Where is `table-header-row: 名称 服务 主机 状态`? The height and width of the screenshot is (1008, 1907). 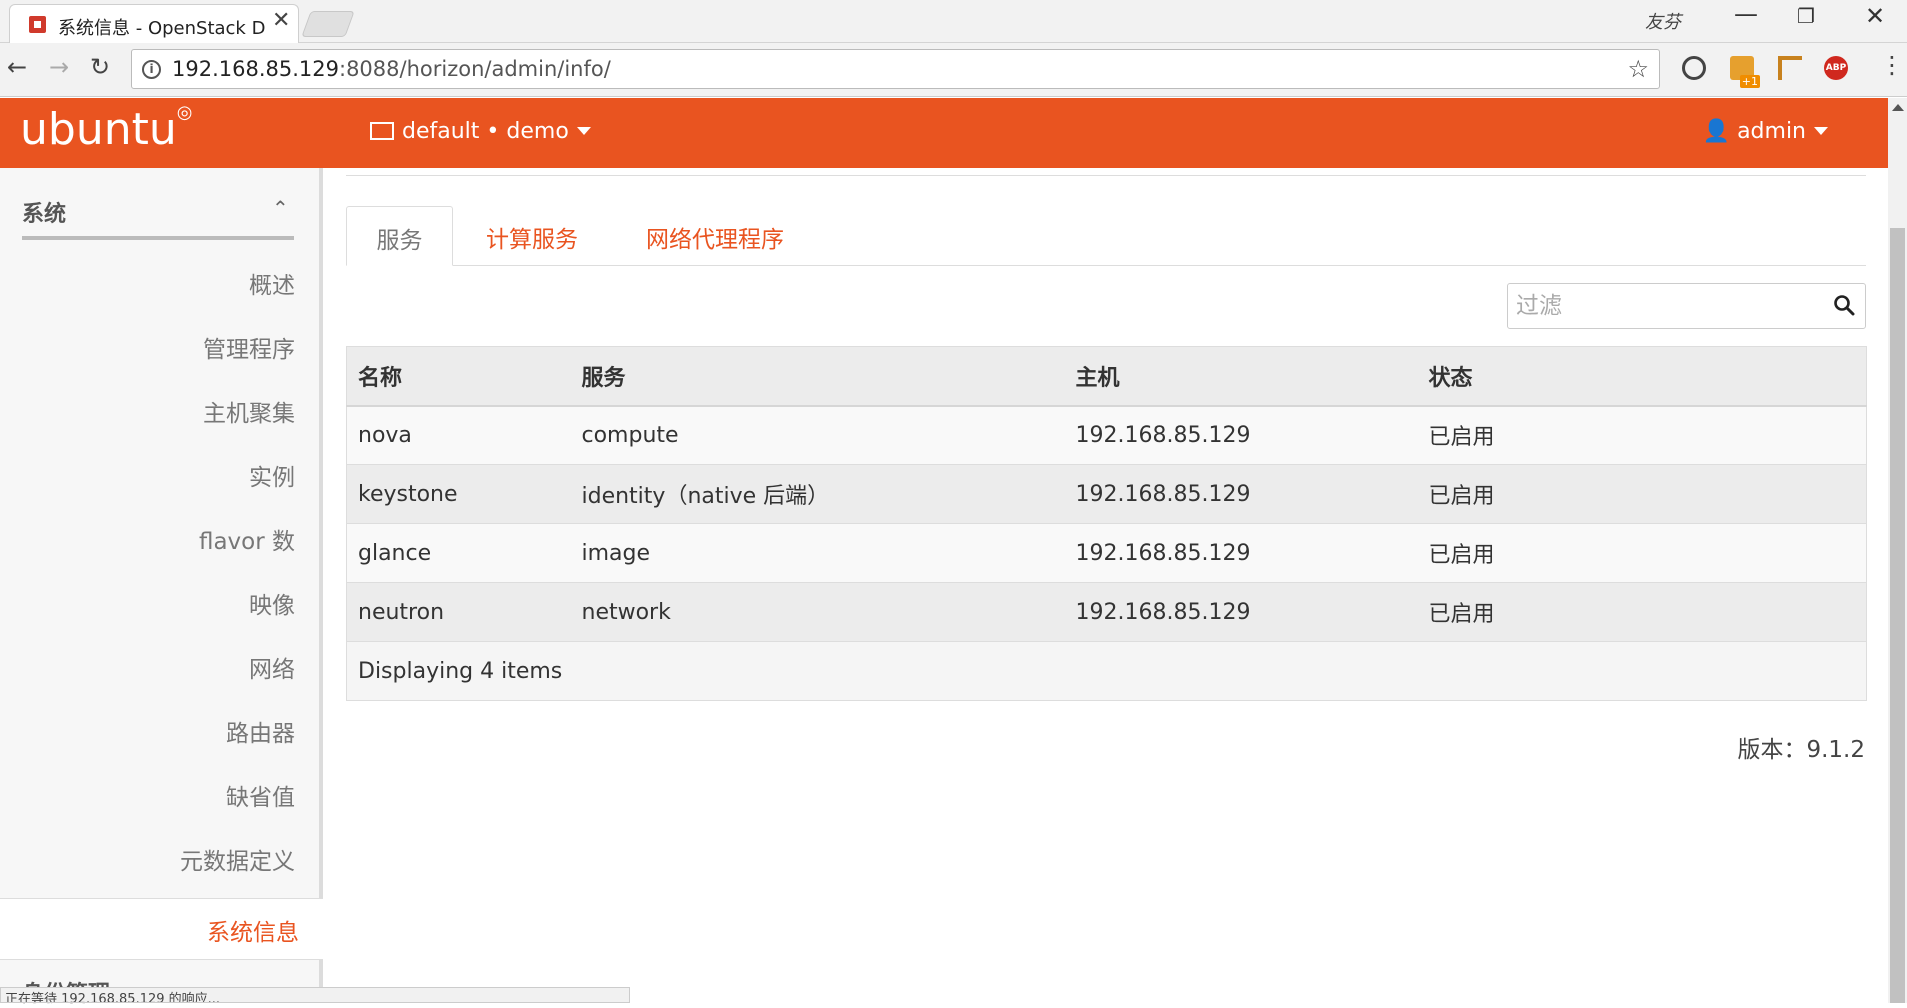 table-header-row: 名称 服务 主机 状态 is located at coordinates (1106, 376).